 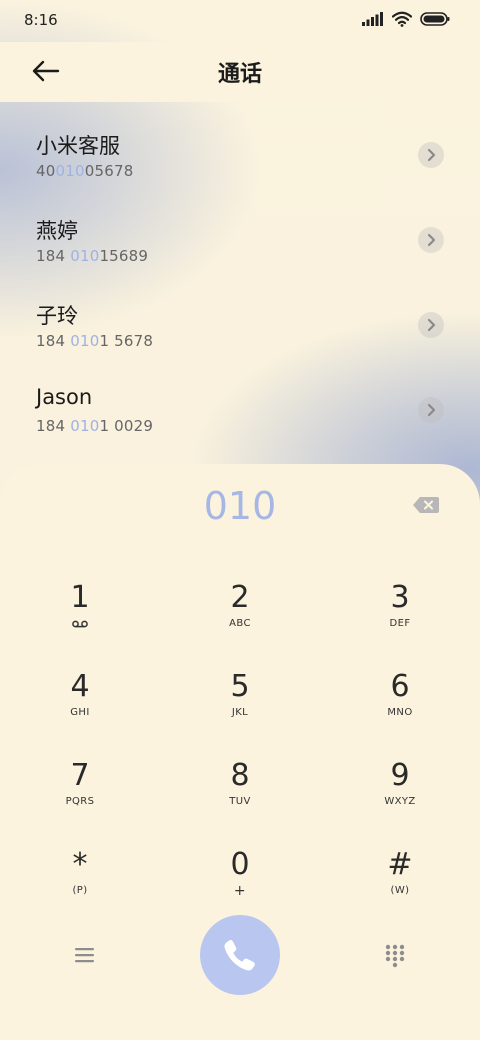 What do you see at coordinates (400, 801) in the screenshot?
I see `key-letters: WXYZ` at bounding box center [400, 801].